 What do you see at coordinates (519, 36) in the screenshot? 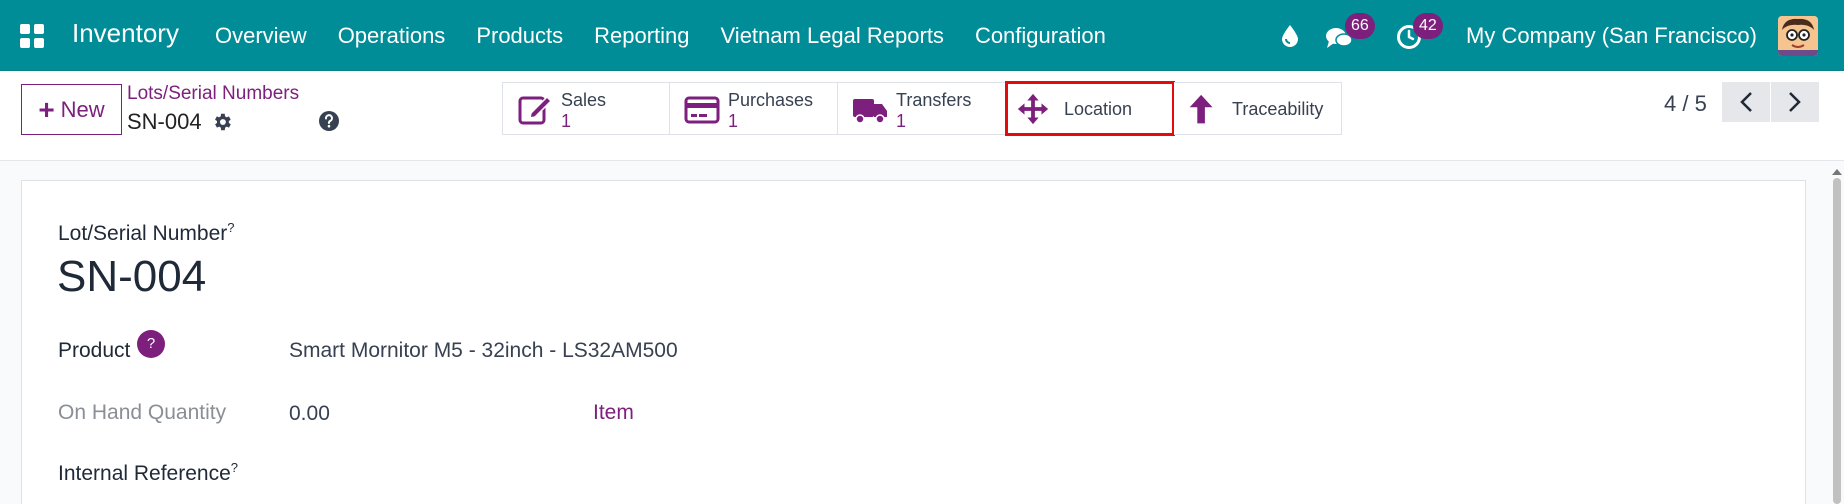
I see `menu-products: Products` at bounding box center [519, 36].